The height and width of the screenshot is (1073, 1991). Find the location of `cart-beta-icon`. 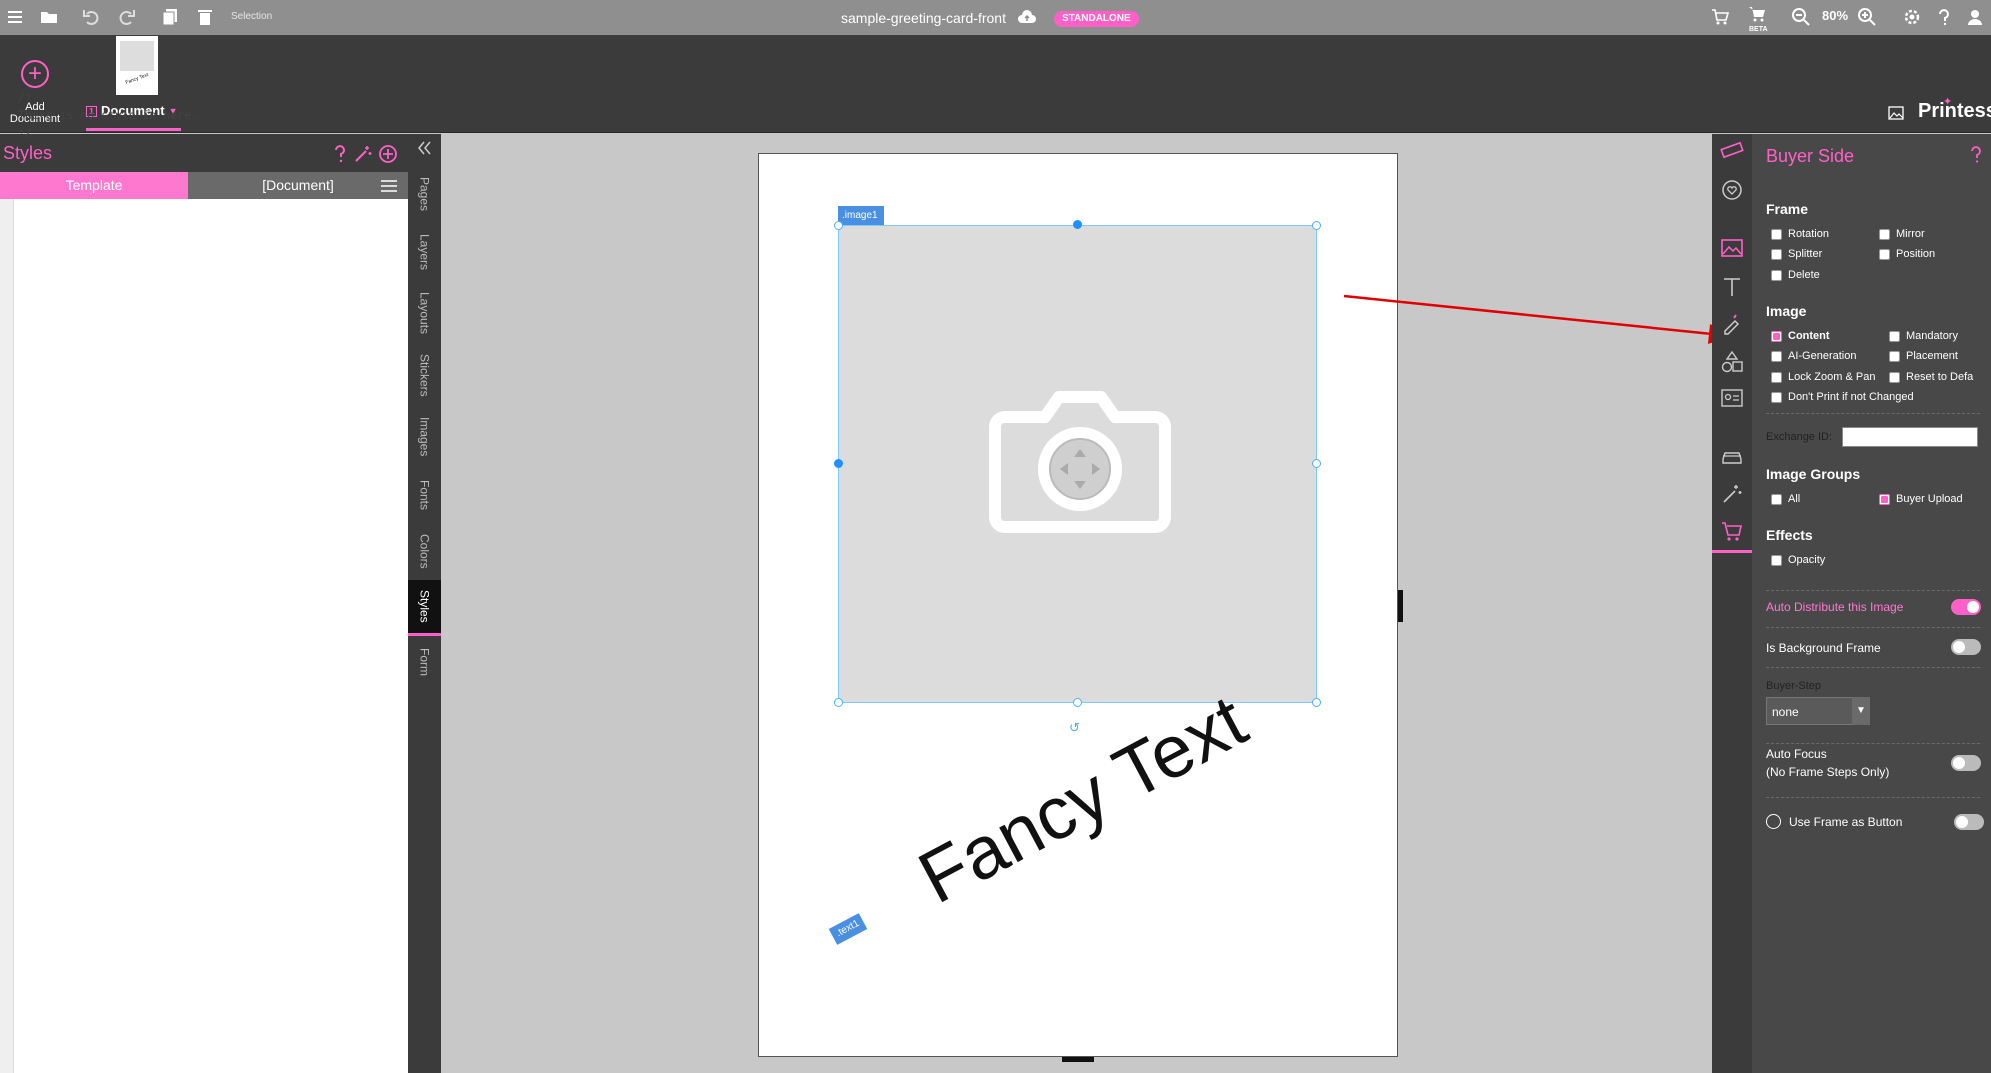

cart-beta-icon is located at coordinates (1757, 14).